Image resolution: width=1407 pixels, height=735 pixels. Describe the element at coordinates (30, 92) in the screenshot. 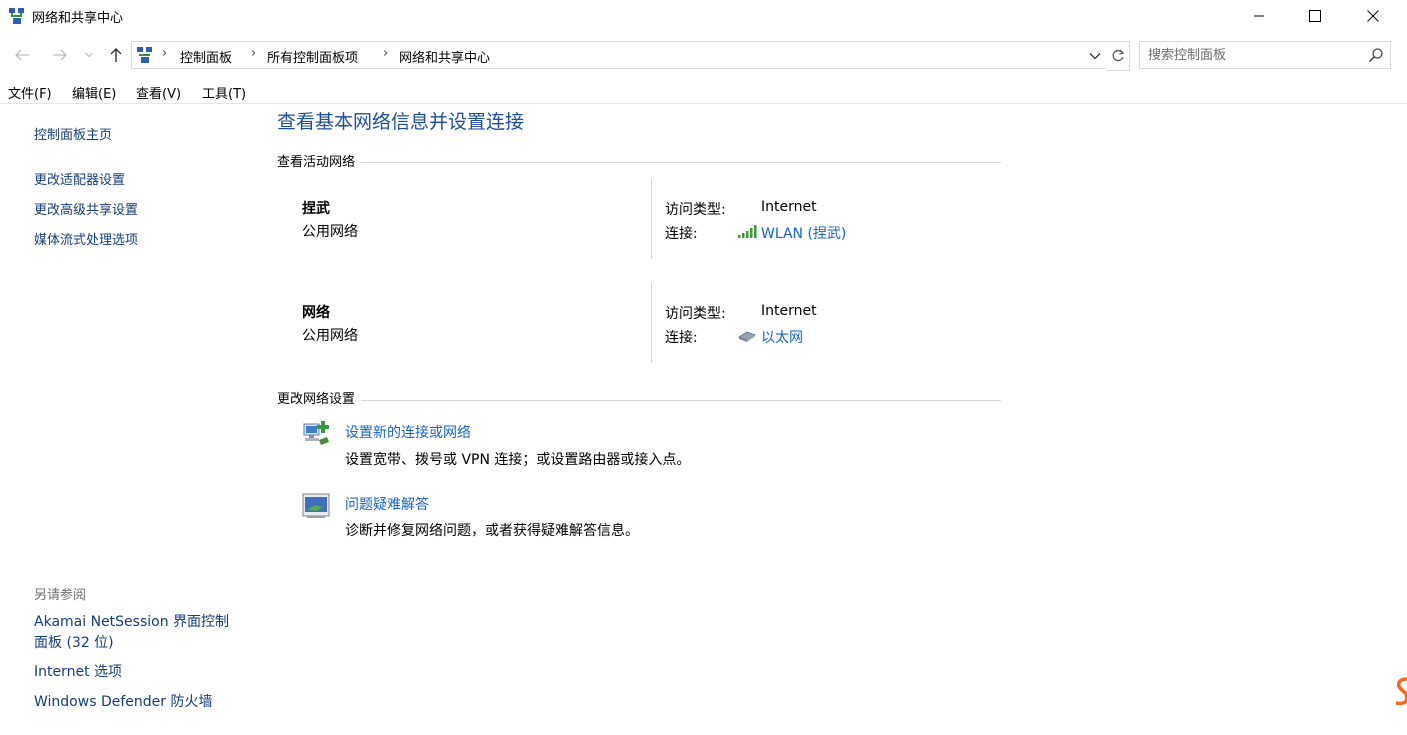

I see `menu-file: 文件(F)` at that location.